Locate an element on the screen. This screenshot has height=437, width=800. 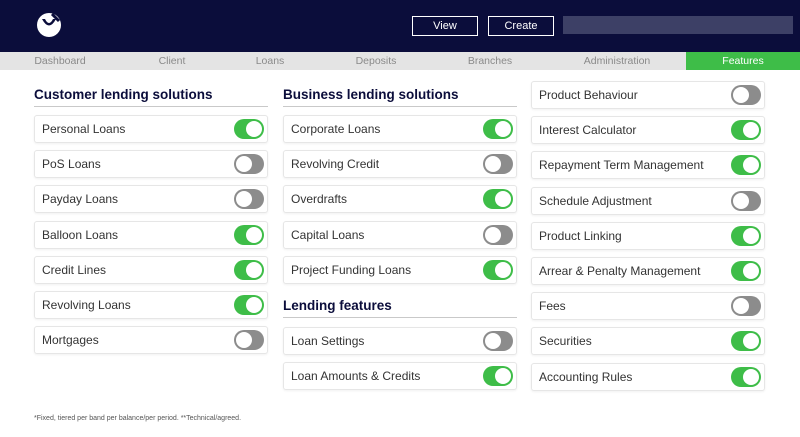
feature-label: Personal Loans is located at coordinates (84, 129).